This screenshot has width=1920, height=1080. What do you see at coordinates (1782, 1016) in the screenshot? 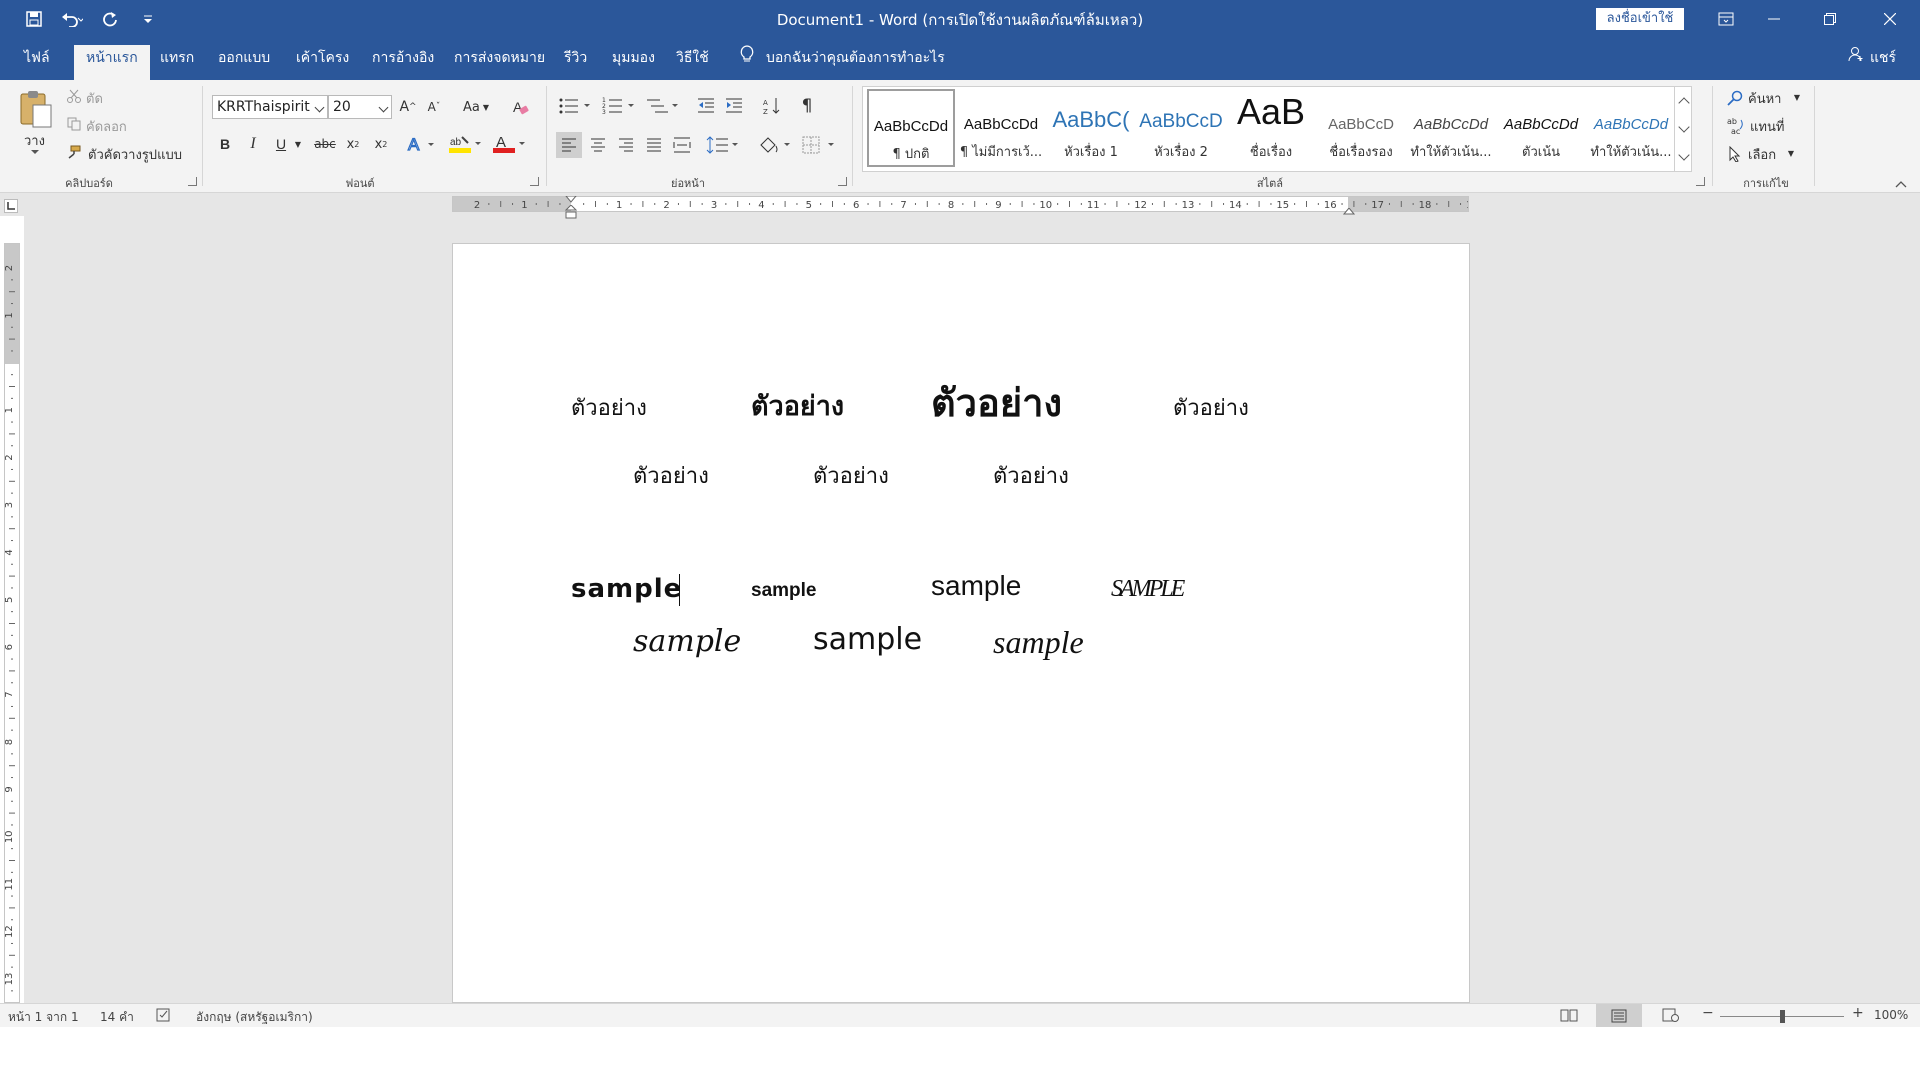
I see `zoom-slider-thumb` at bounding box center [1782, 1016].